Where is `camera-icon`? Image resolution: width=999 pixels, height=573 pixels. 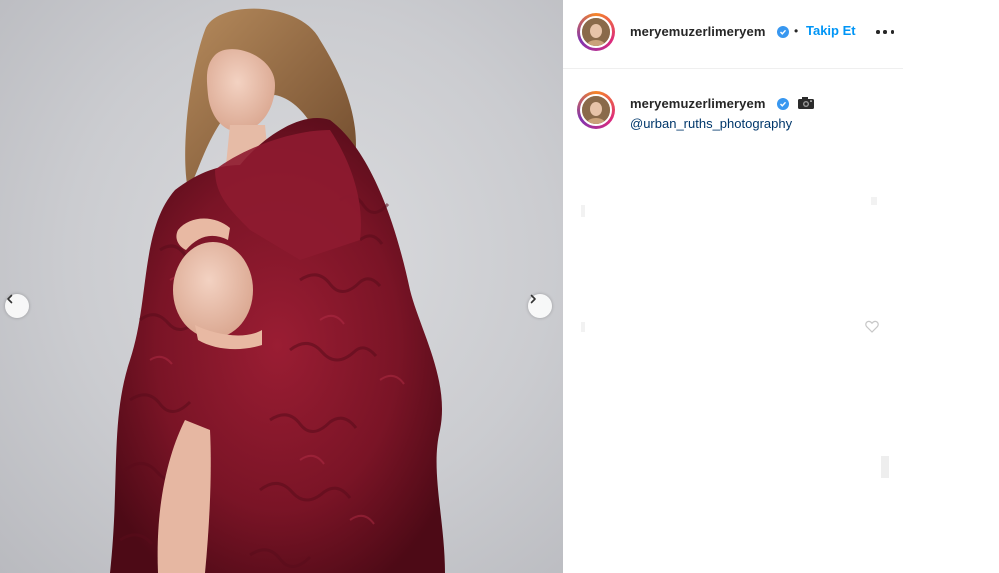 camera-icon is located at coordinates (806, 103).